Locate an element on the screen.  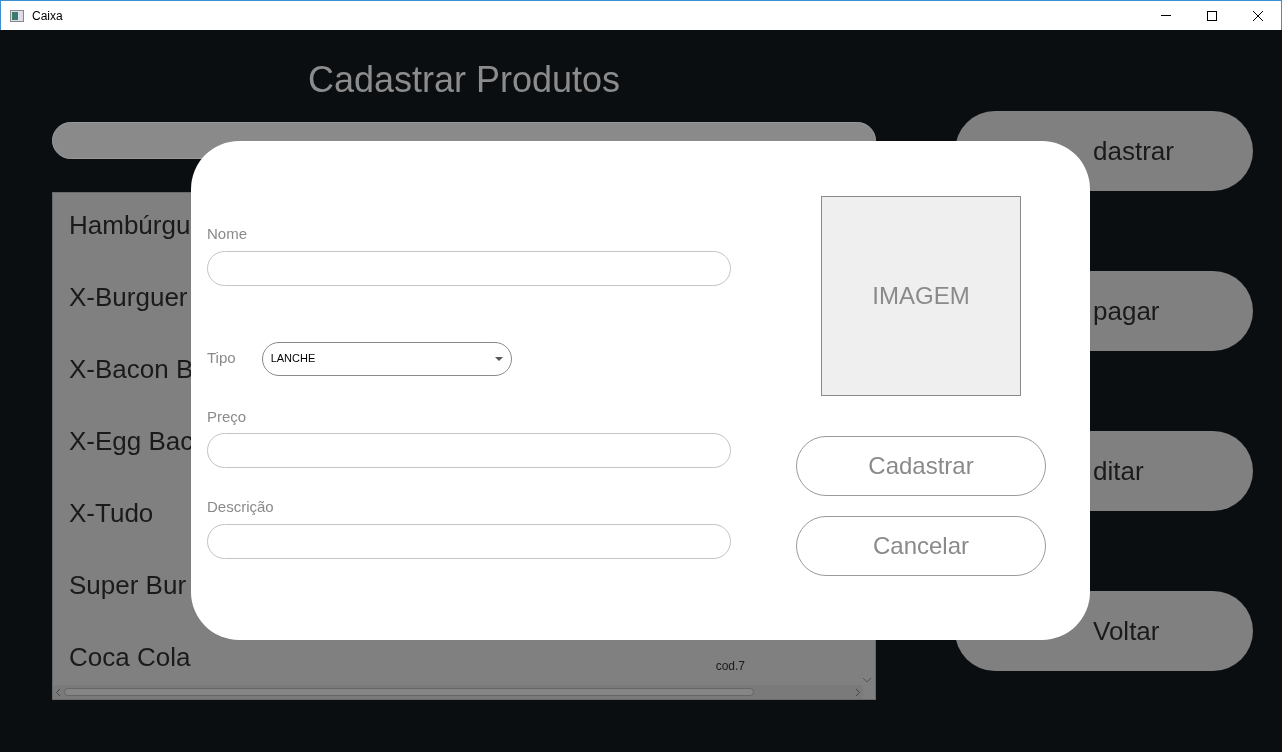
field-label: Nome is located at coordinates (227, 234).